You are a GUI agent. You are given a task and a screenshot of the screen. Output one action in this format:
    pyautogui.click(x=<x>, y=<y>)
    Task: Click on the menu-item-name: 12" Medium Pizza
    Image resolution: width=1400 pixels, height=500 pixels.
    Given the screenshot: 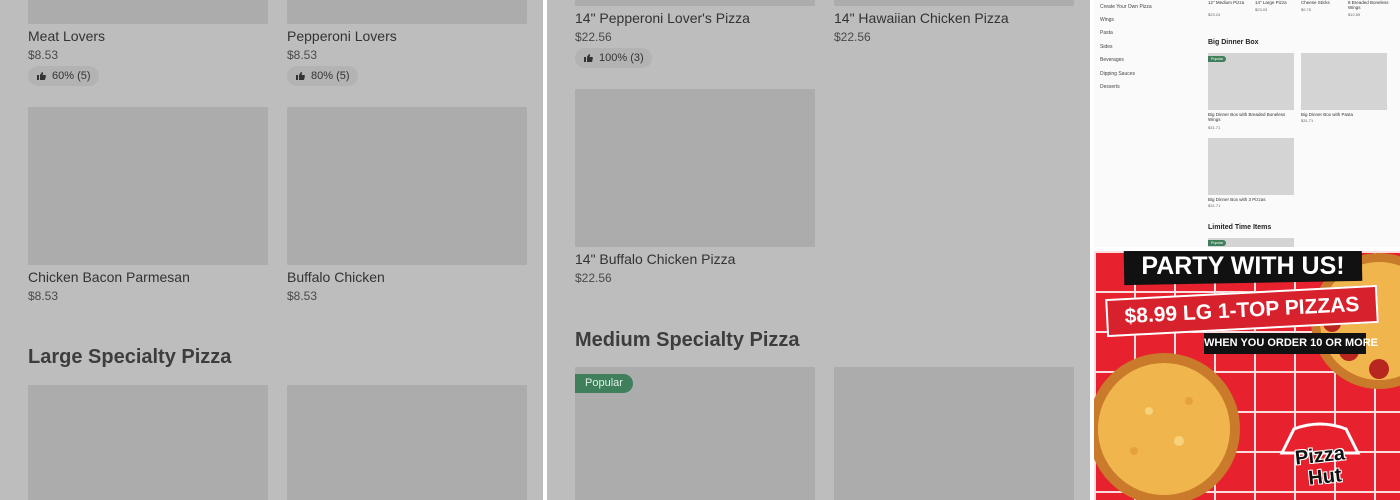 What is the action you would take?
    pyautogui.click(x=1228, y=2)
    